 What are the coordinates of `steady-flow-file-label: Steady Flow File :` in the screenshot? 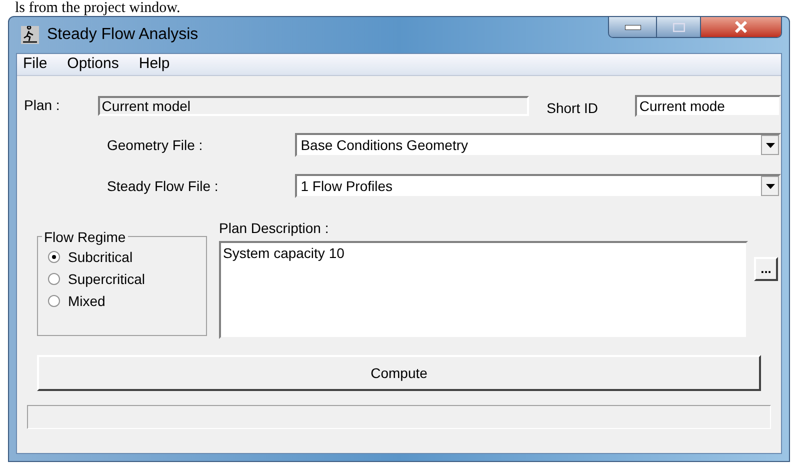 It's located at (163, 186).